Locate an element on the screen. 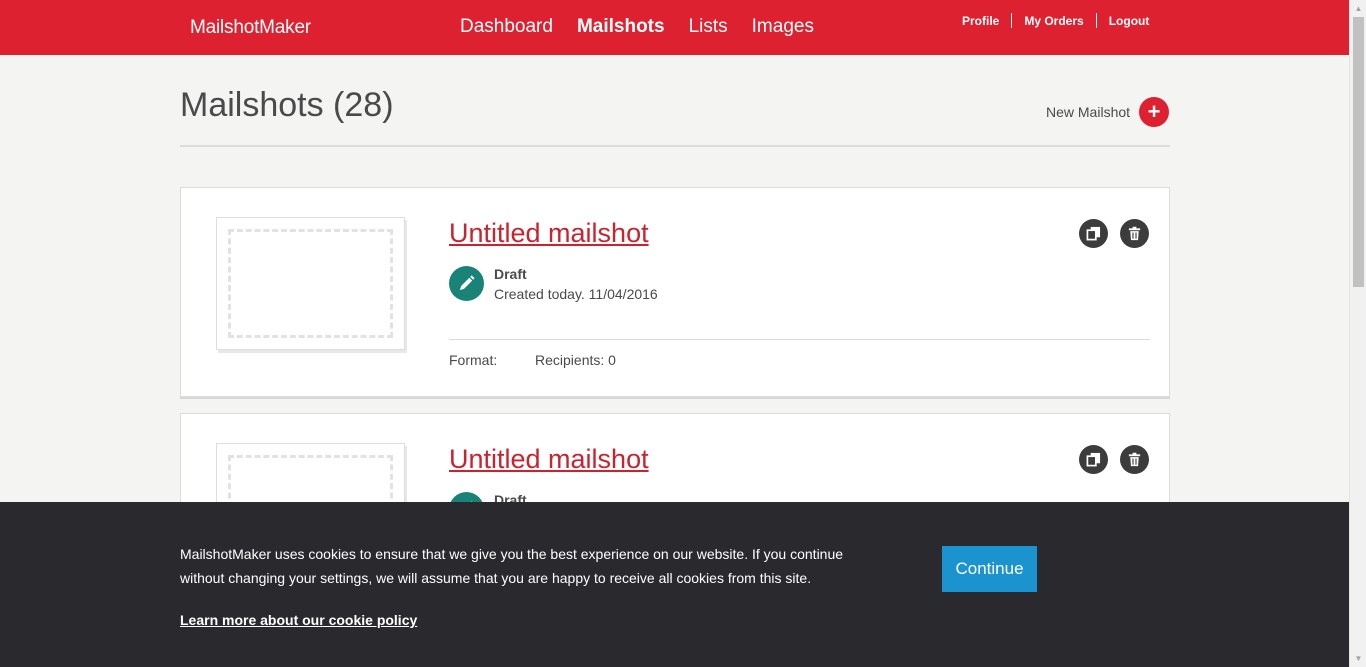 This screenshot has width=1366, height=667. main-nav: Dashboard Mailshots Lists Images is located at coordinates (649, 27).